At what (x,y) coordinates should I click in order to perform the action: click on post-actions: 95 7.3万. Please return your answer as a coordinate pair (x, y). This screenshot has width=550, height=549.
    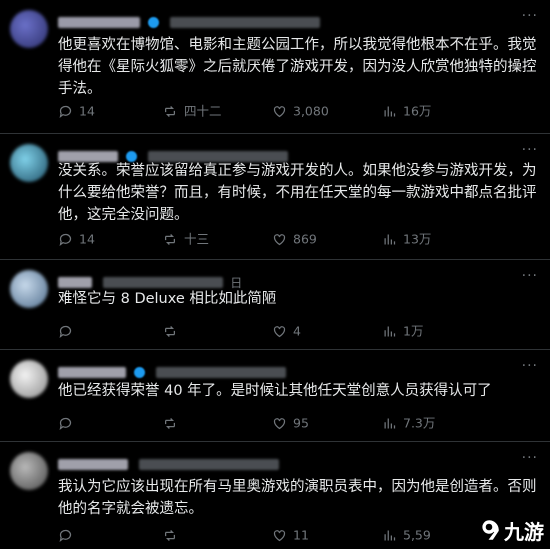
    Looking at the image, I should click on (298, 423).